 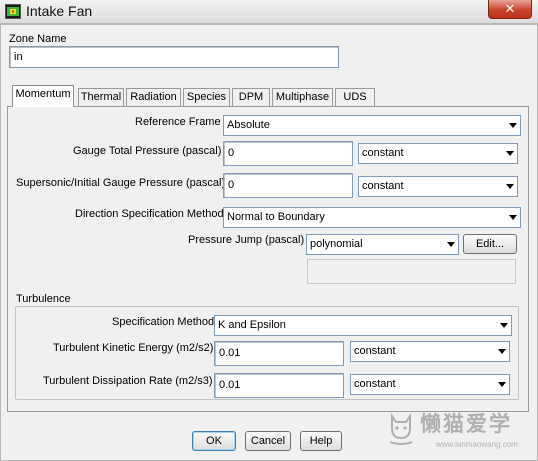 I want to click on gauge-total-pressure-input: 0, so click(x=288, y=153).